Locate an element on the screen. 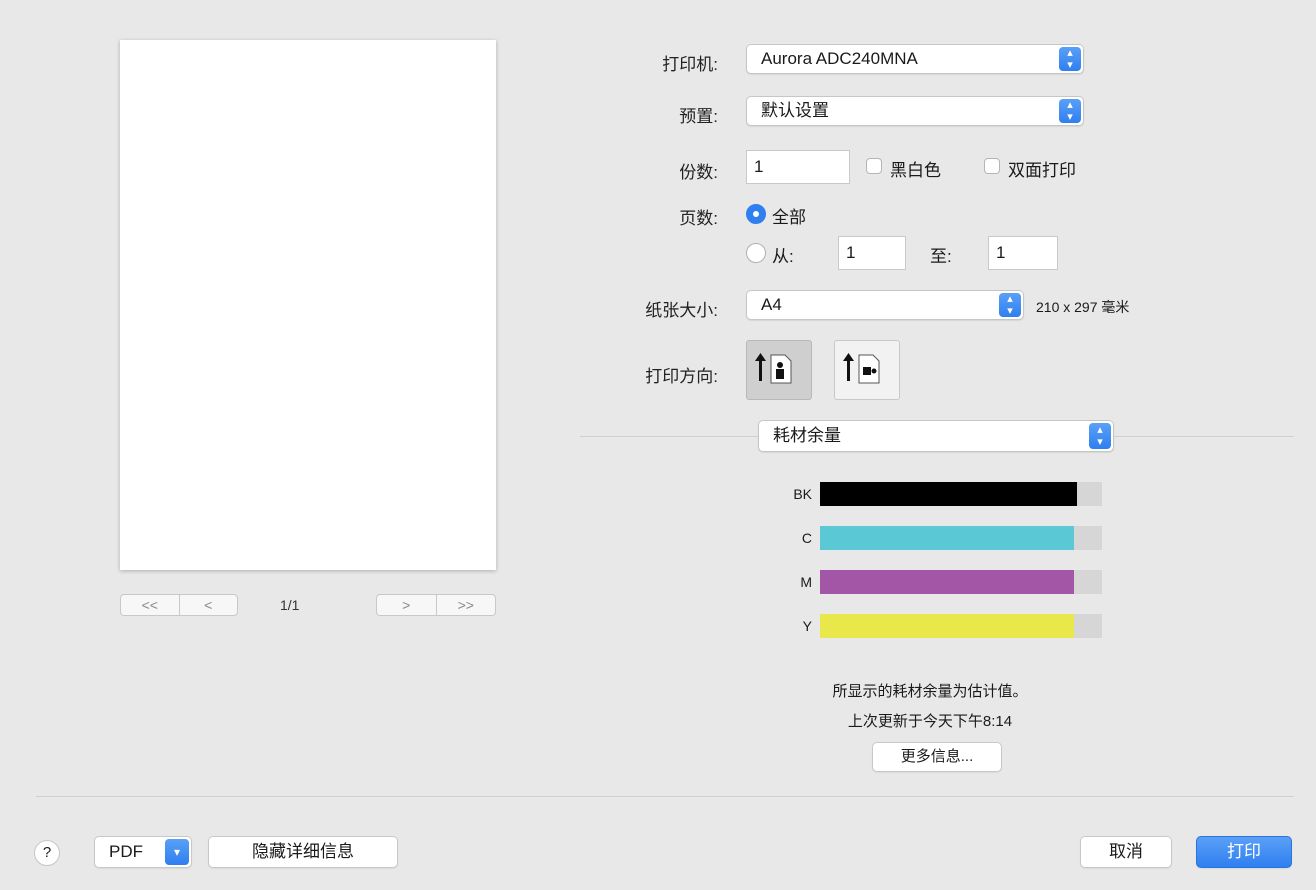  landscape-orientation-button is located at coordinates (867, 370).